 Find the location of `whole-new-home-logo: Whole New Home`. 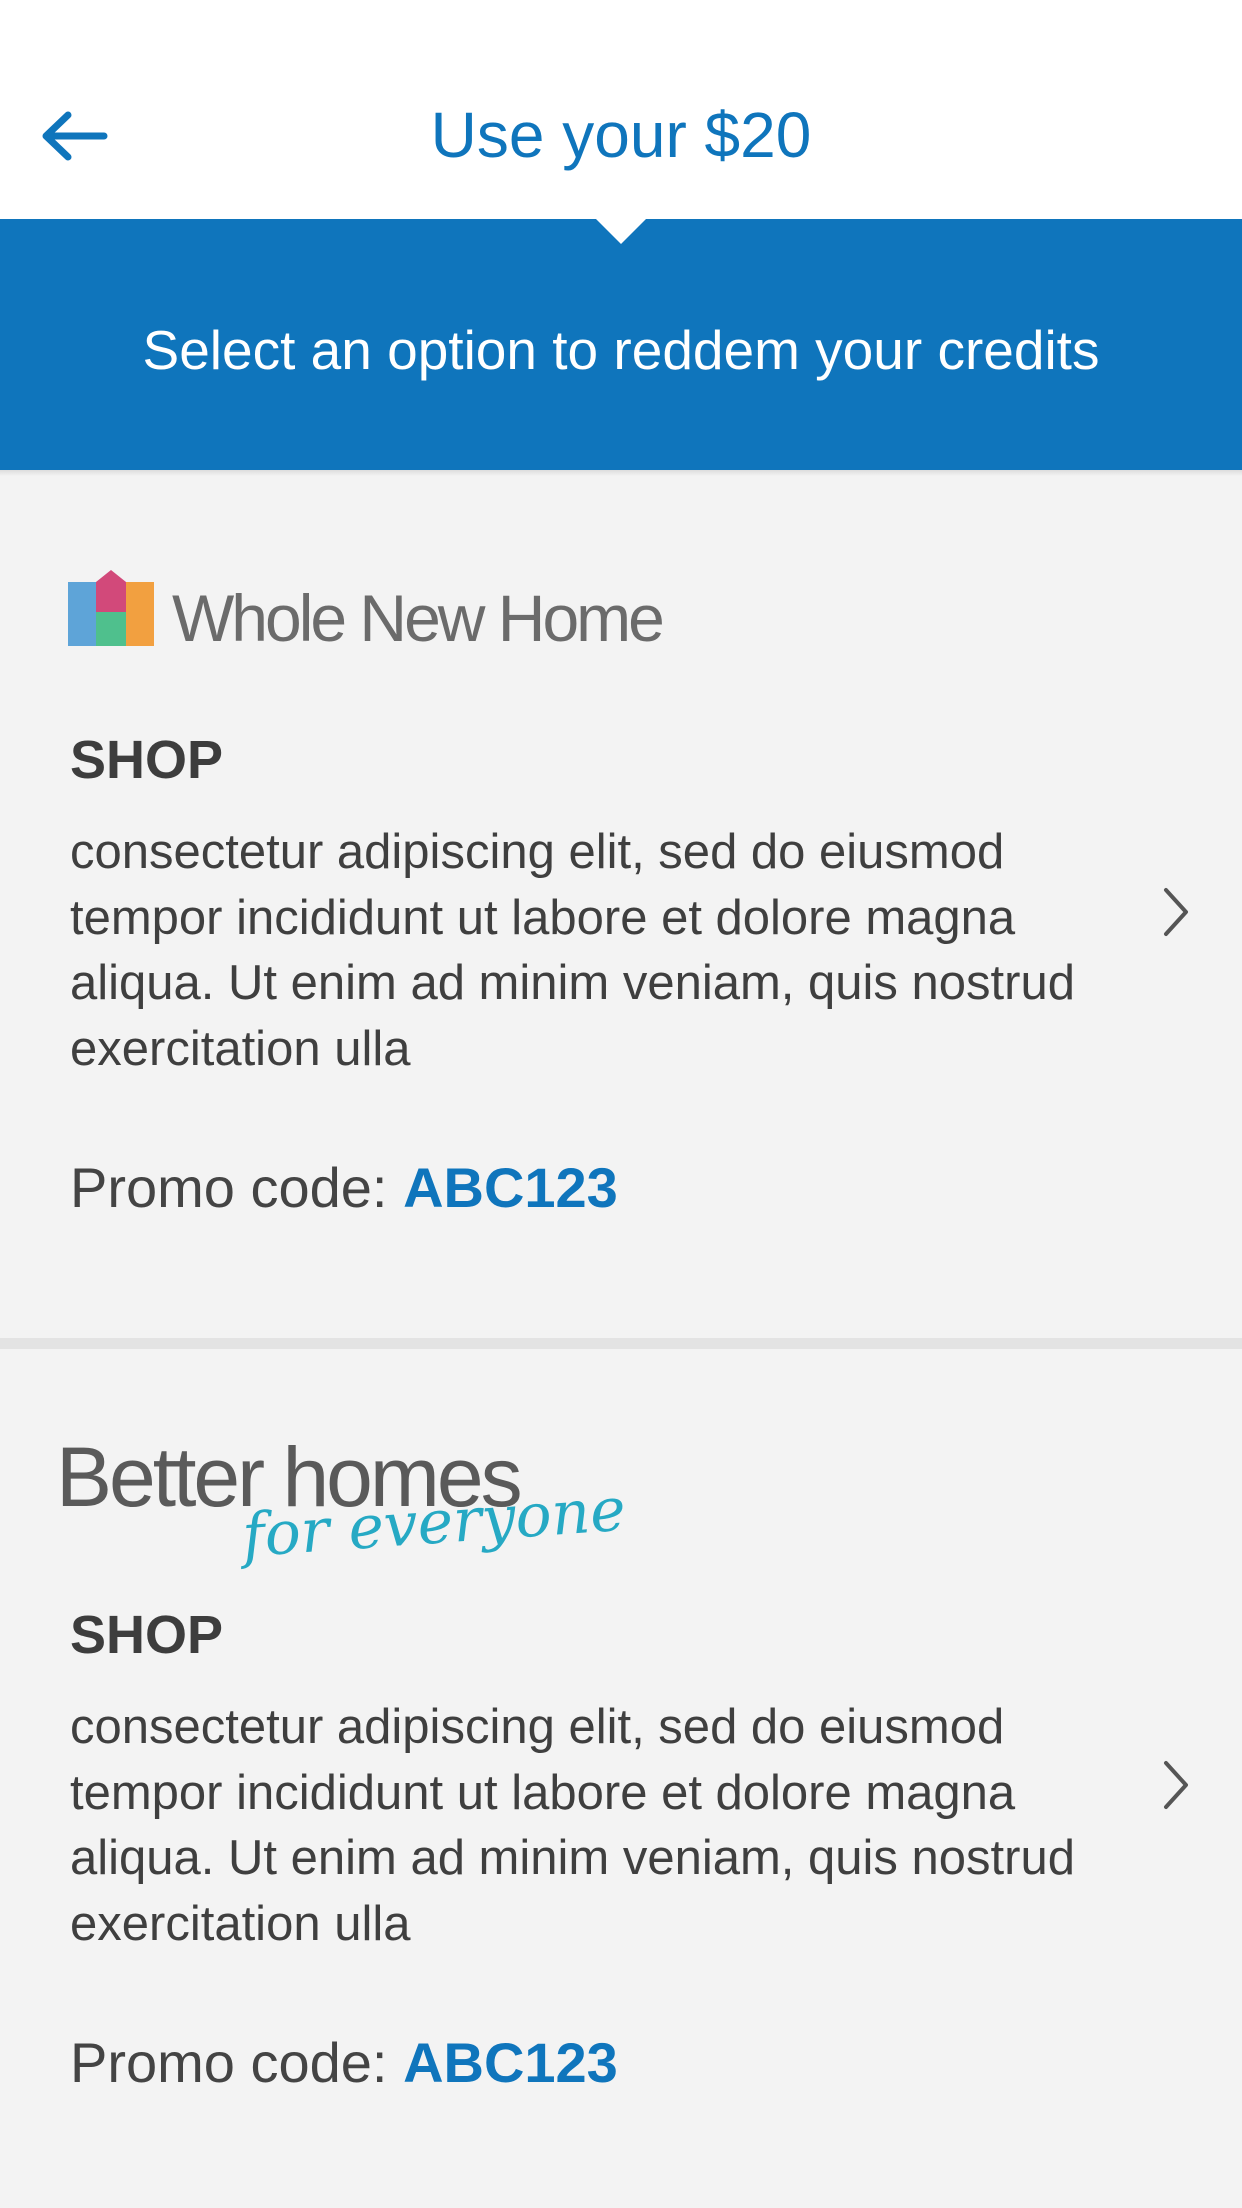

whole-new-home-logo: Whole New Home is located at coordinates (368, 615).